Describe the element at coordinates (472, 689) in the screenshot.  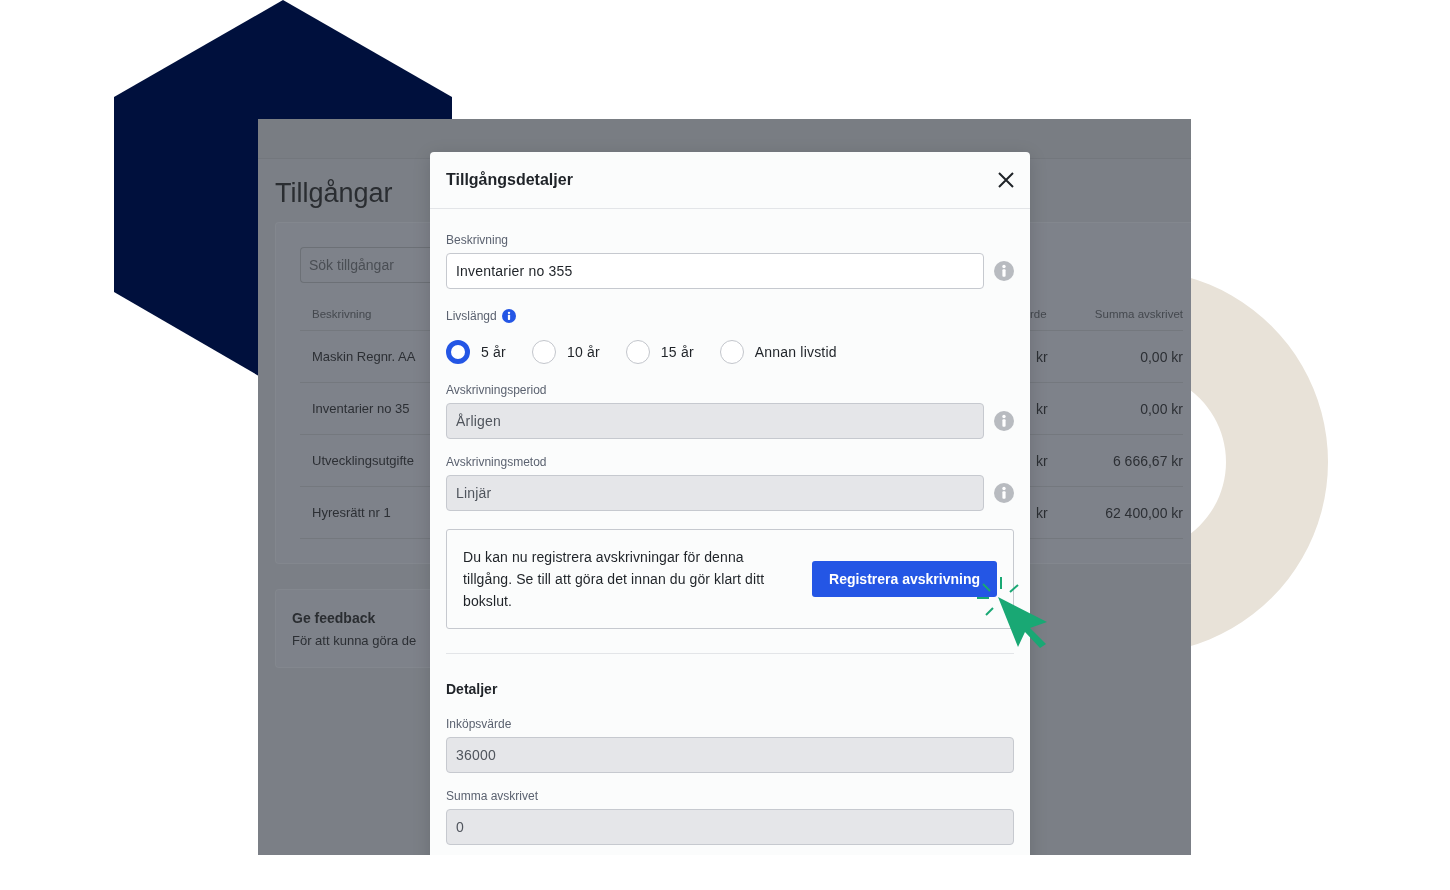
I see `section-heading: Detaljer` at that location.